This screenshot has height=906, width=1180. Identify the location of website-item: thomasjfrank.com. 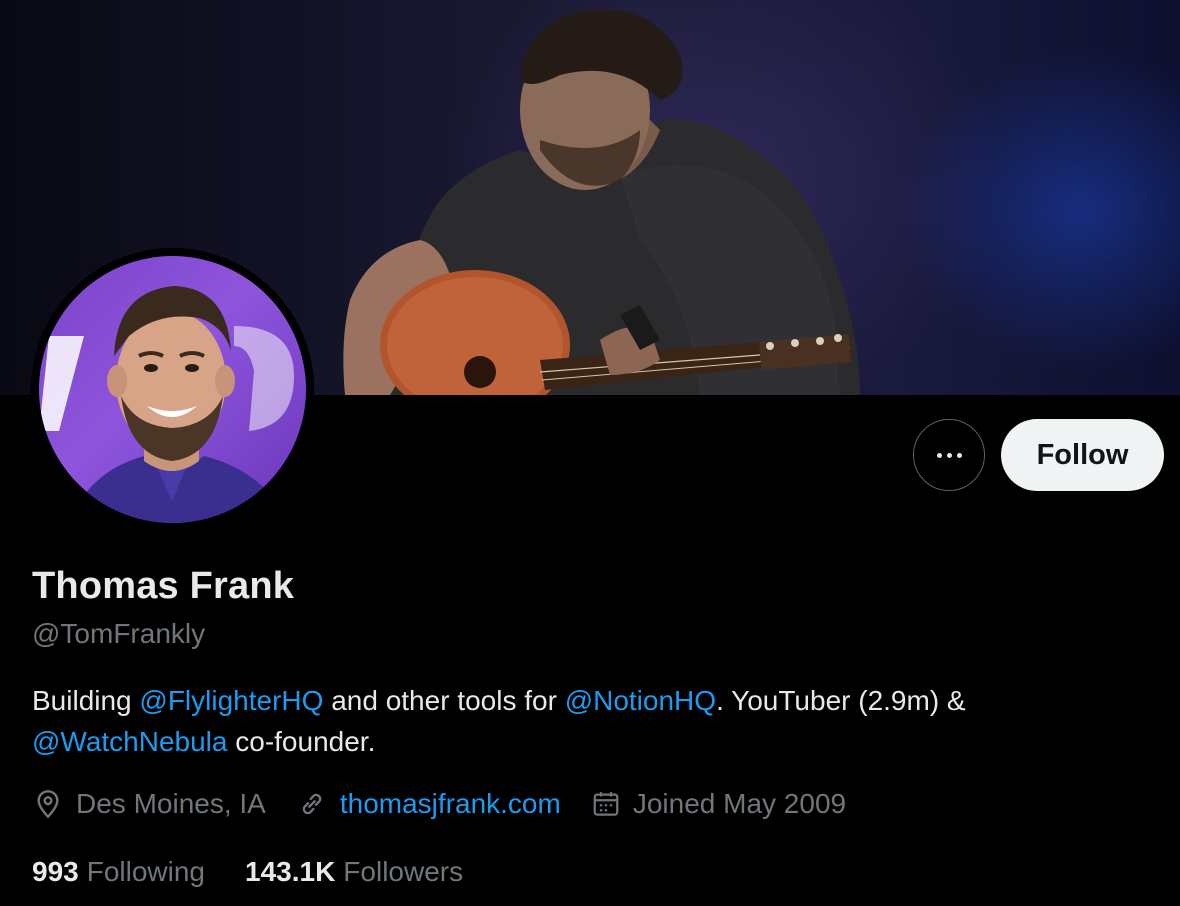
(428, 804).